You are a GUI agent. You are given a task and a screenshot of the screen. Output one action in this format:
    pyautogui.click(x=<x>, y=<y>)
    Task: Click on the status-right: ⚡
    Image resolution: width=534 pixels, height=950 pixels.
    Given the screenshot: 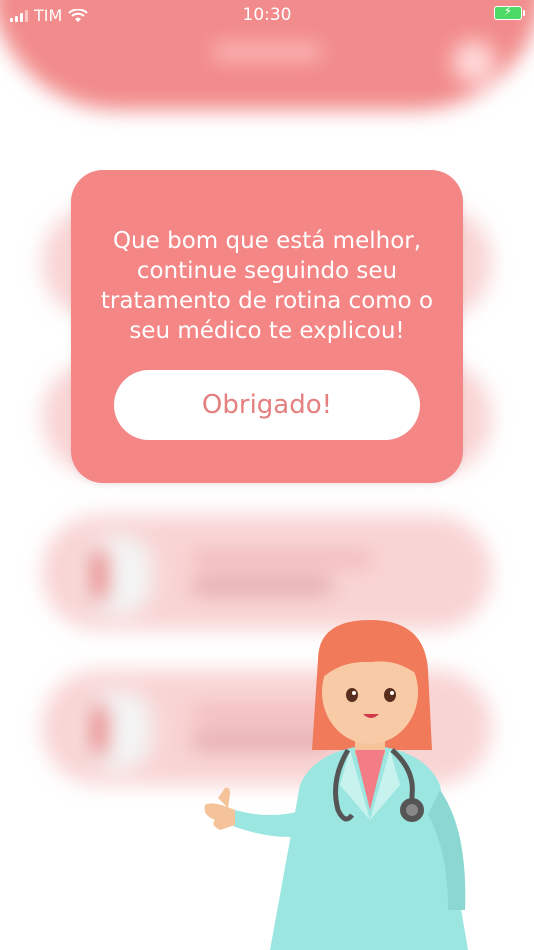 What is the action you would take?
    pyautogui.click(x=509, y=12)
    